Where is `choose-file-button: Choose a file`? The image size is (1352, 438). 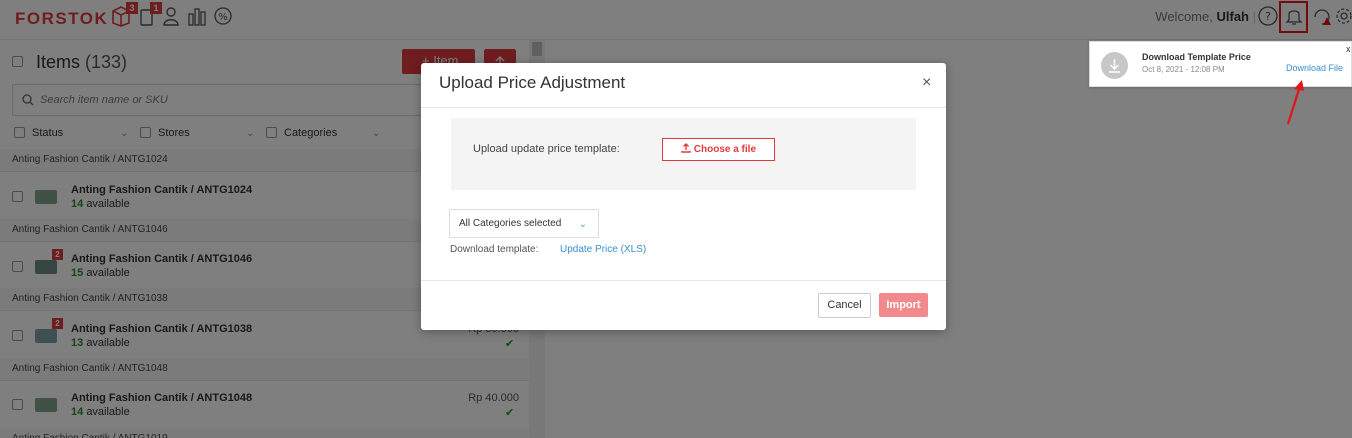
choose-file-button: Choose a file is located at coordinates (718, 149).